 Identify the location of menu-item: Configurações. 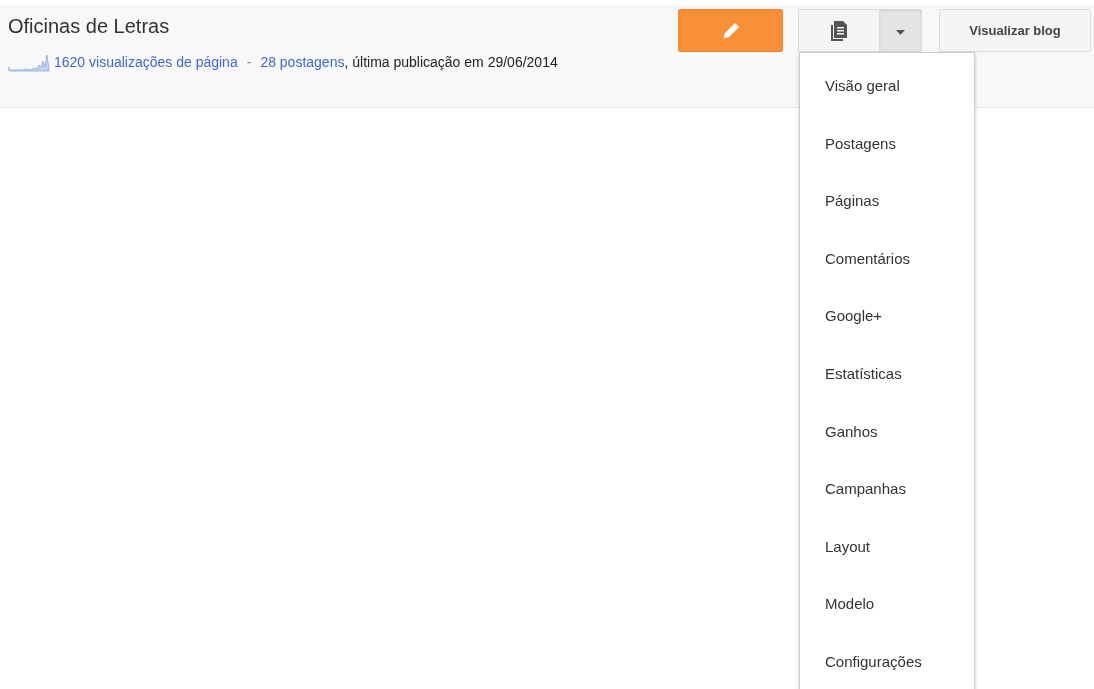
(887, 660).